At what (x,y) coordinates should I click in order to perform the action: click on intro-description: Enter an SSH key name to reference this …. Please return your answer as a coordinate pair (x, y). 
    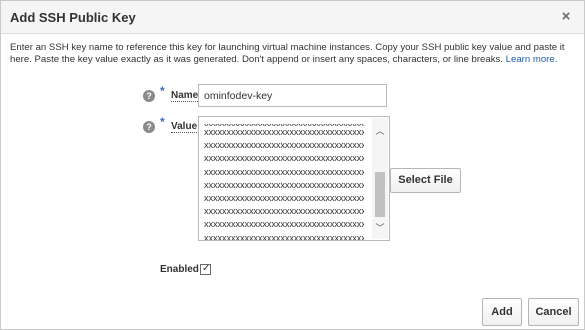
    Looking at the image, I should click on (287, 53).